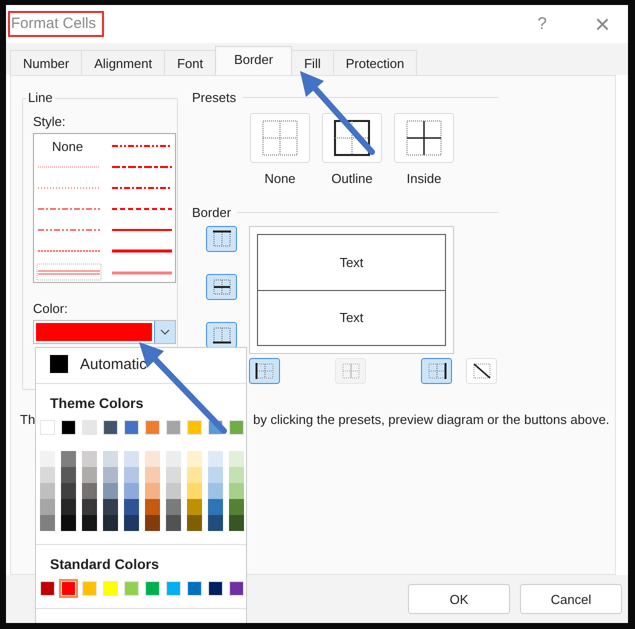  Describe the element at coordinates (482, 371) in the screenshot. I see `diagonal-border-icon` at that location.